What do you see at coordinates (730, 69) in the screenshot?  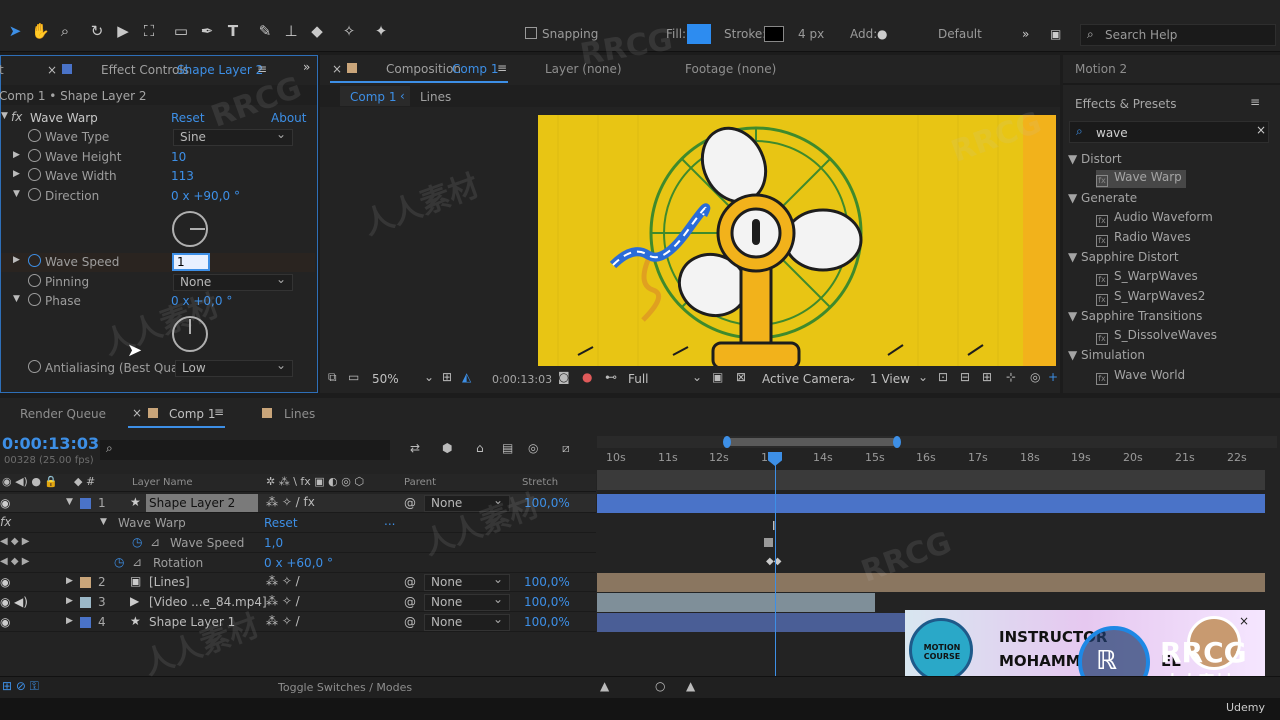 I see `tab-footage: Footage (none)` at bounding box center [730, 69].